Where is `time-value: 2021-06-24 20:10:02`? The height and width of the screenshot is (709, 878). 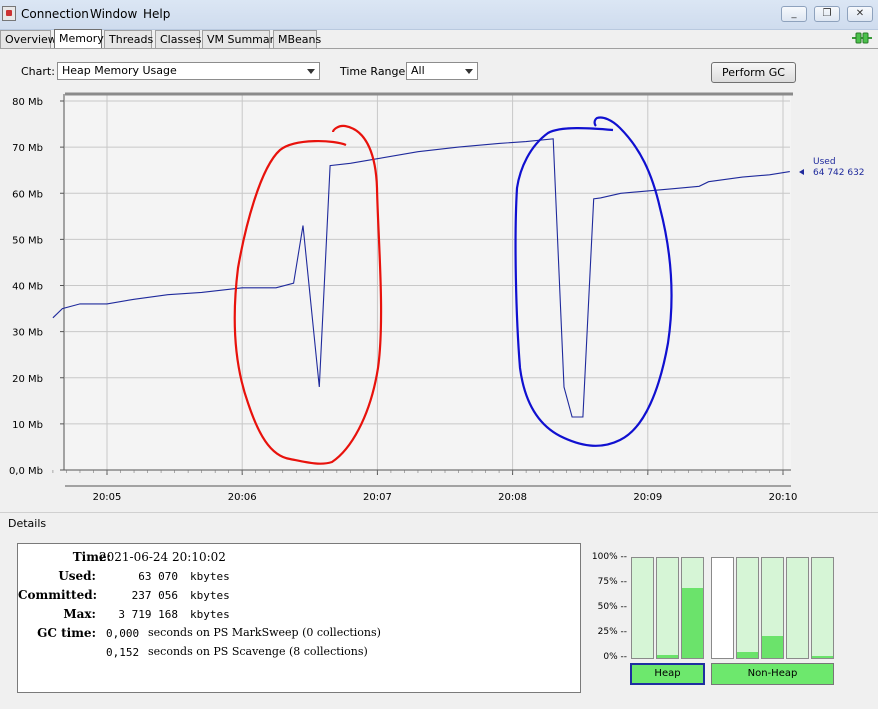
time-value: 2021-06-24 20:10:02 is located at coordinates (162, 557).